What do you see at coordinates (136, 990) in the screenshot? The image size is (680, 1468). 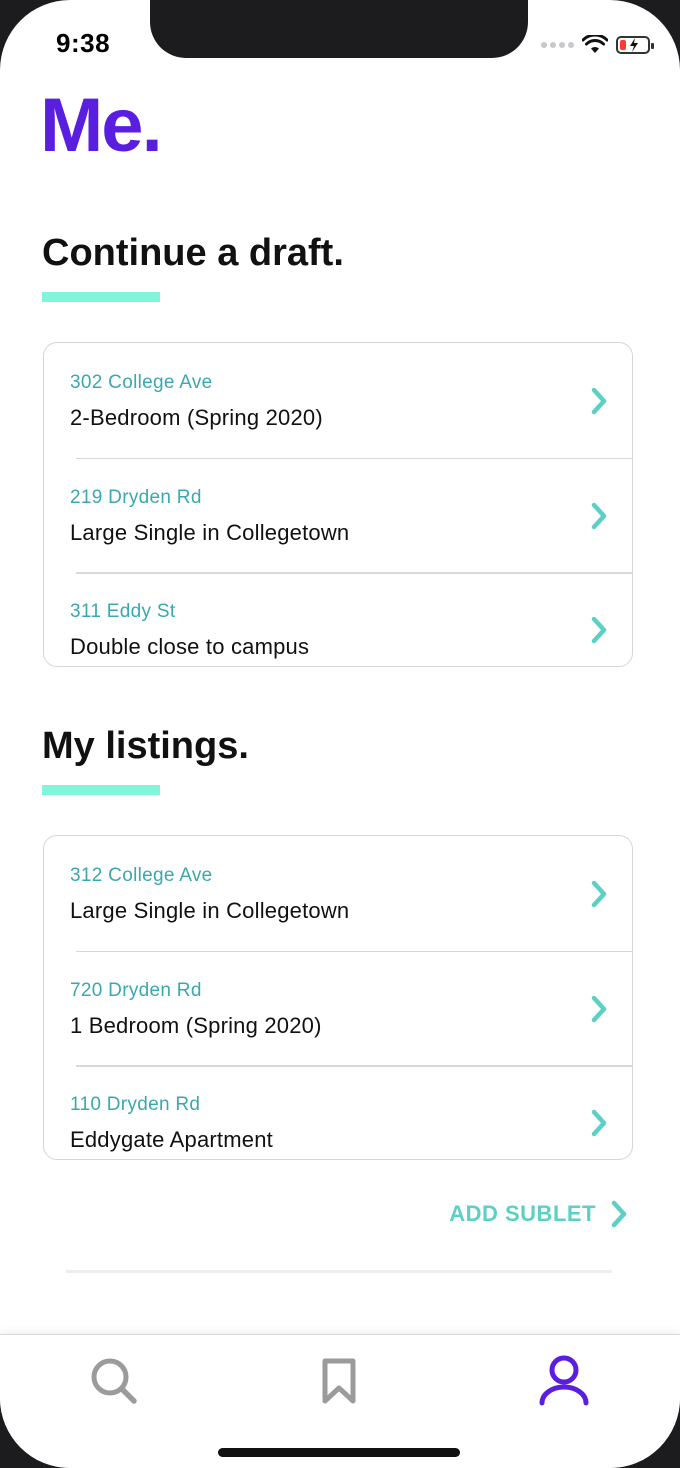 I see `listing-address: 720 Dryden Rd` at bounding box center [136, 990].